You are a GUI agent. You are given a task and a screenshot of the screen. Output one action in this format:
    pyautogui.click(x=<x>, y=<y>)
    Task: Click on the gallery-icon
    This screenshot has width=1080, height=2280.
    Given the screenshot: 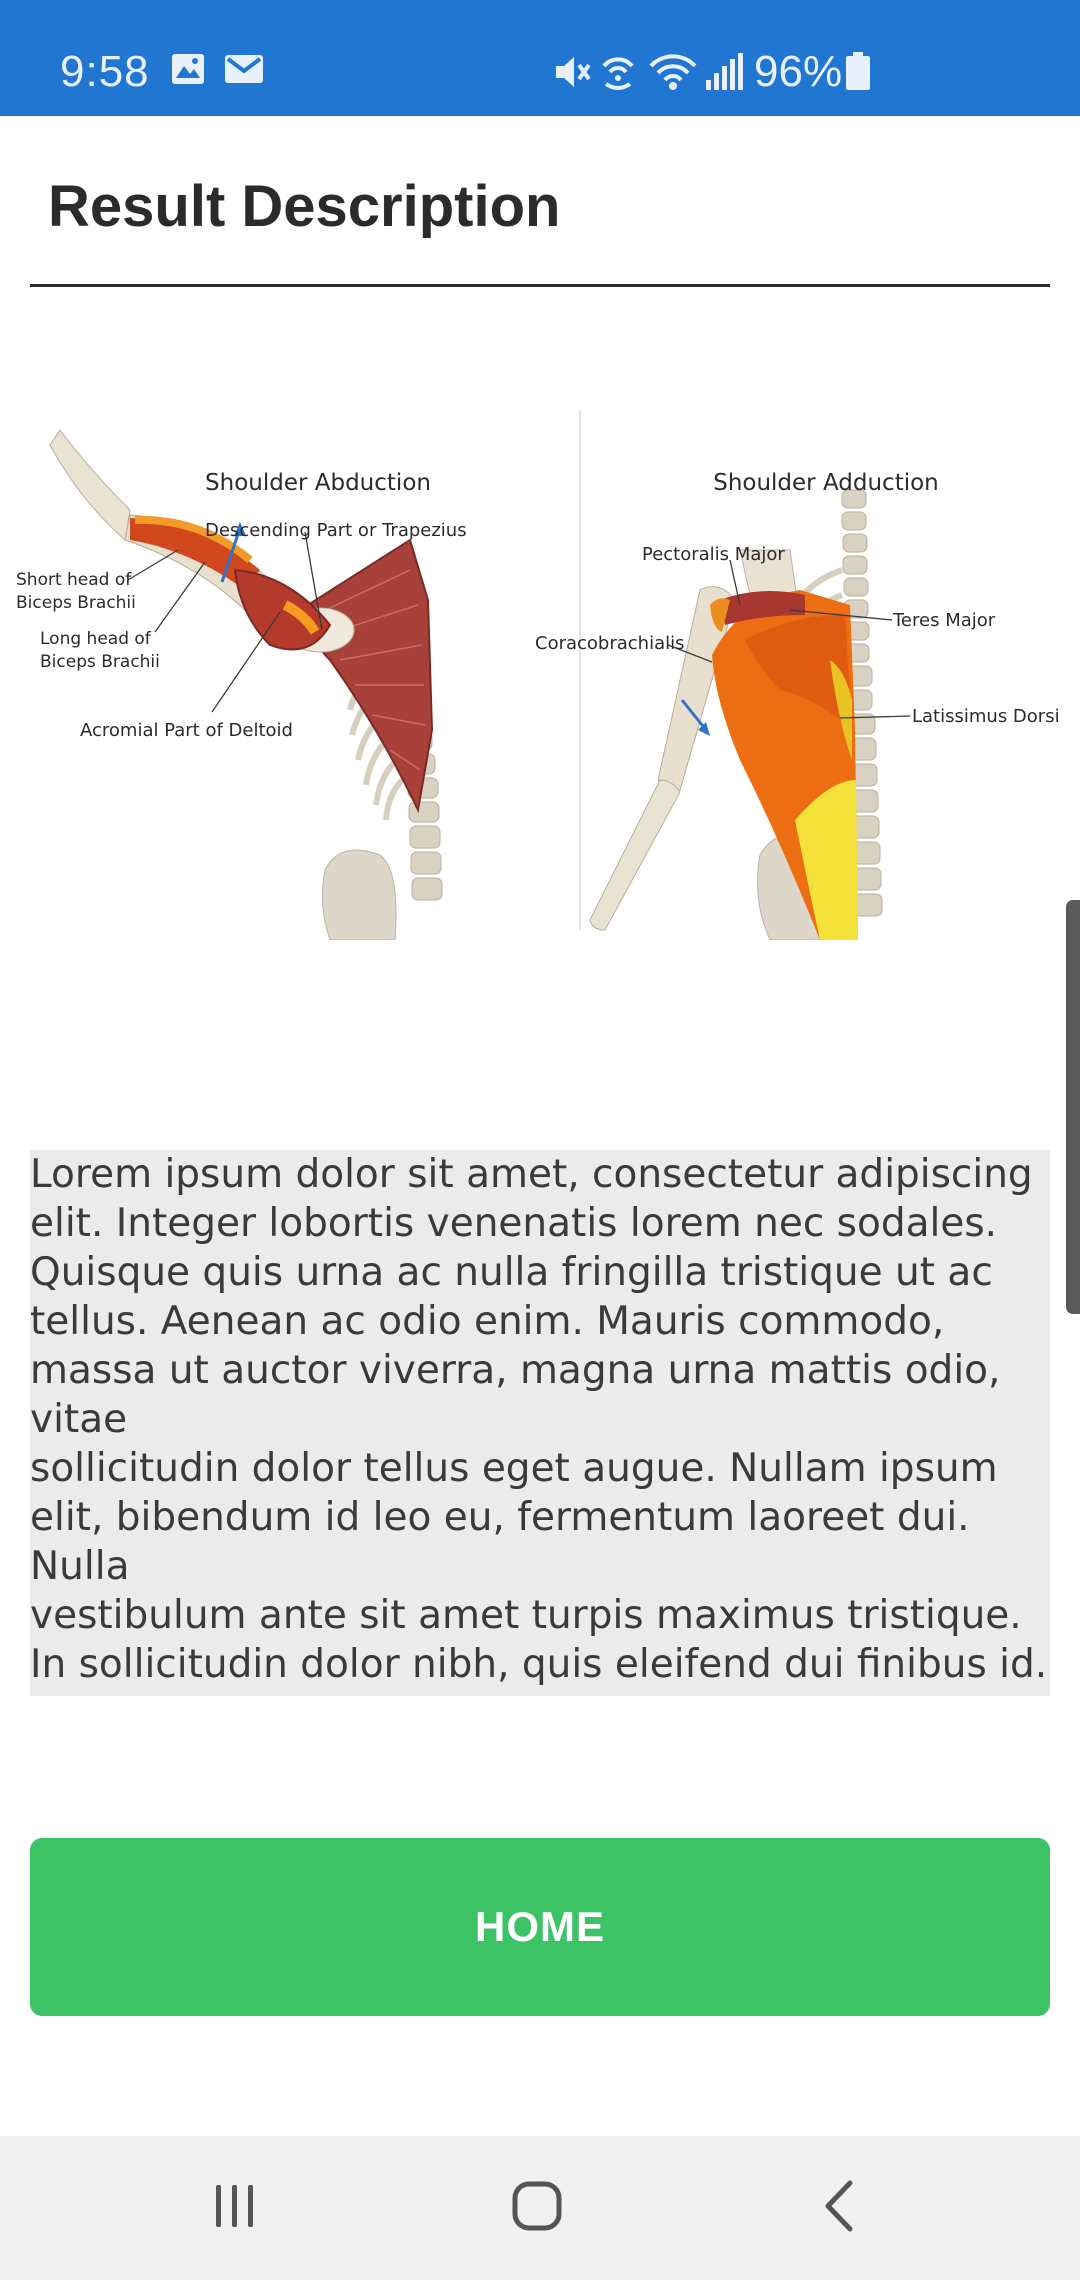 What is the action you would take?
    pyautogui.click(x=188, y=71)
    